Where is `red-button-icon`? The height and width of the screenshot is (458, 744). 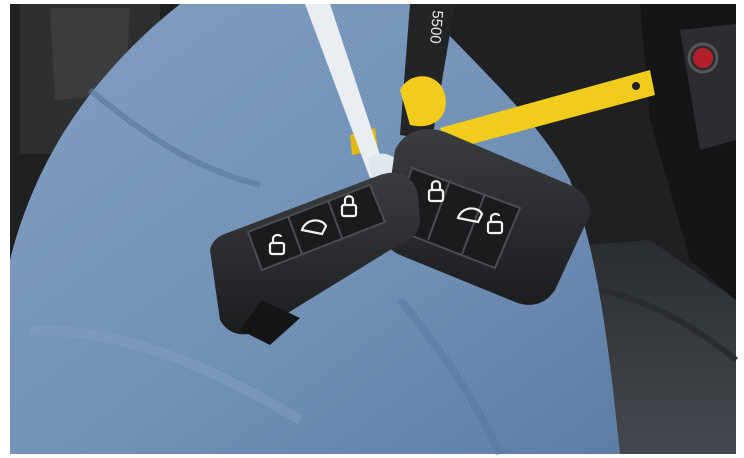
red-button-icon is located at coordinates (703, 58).